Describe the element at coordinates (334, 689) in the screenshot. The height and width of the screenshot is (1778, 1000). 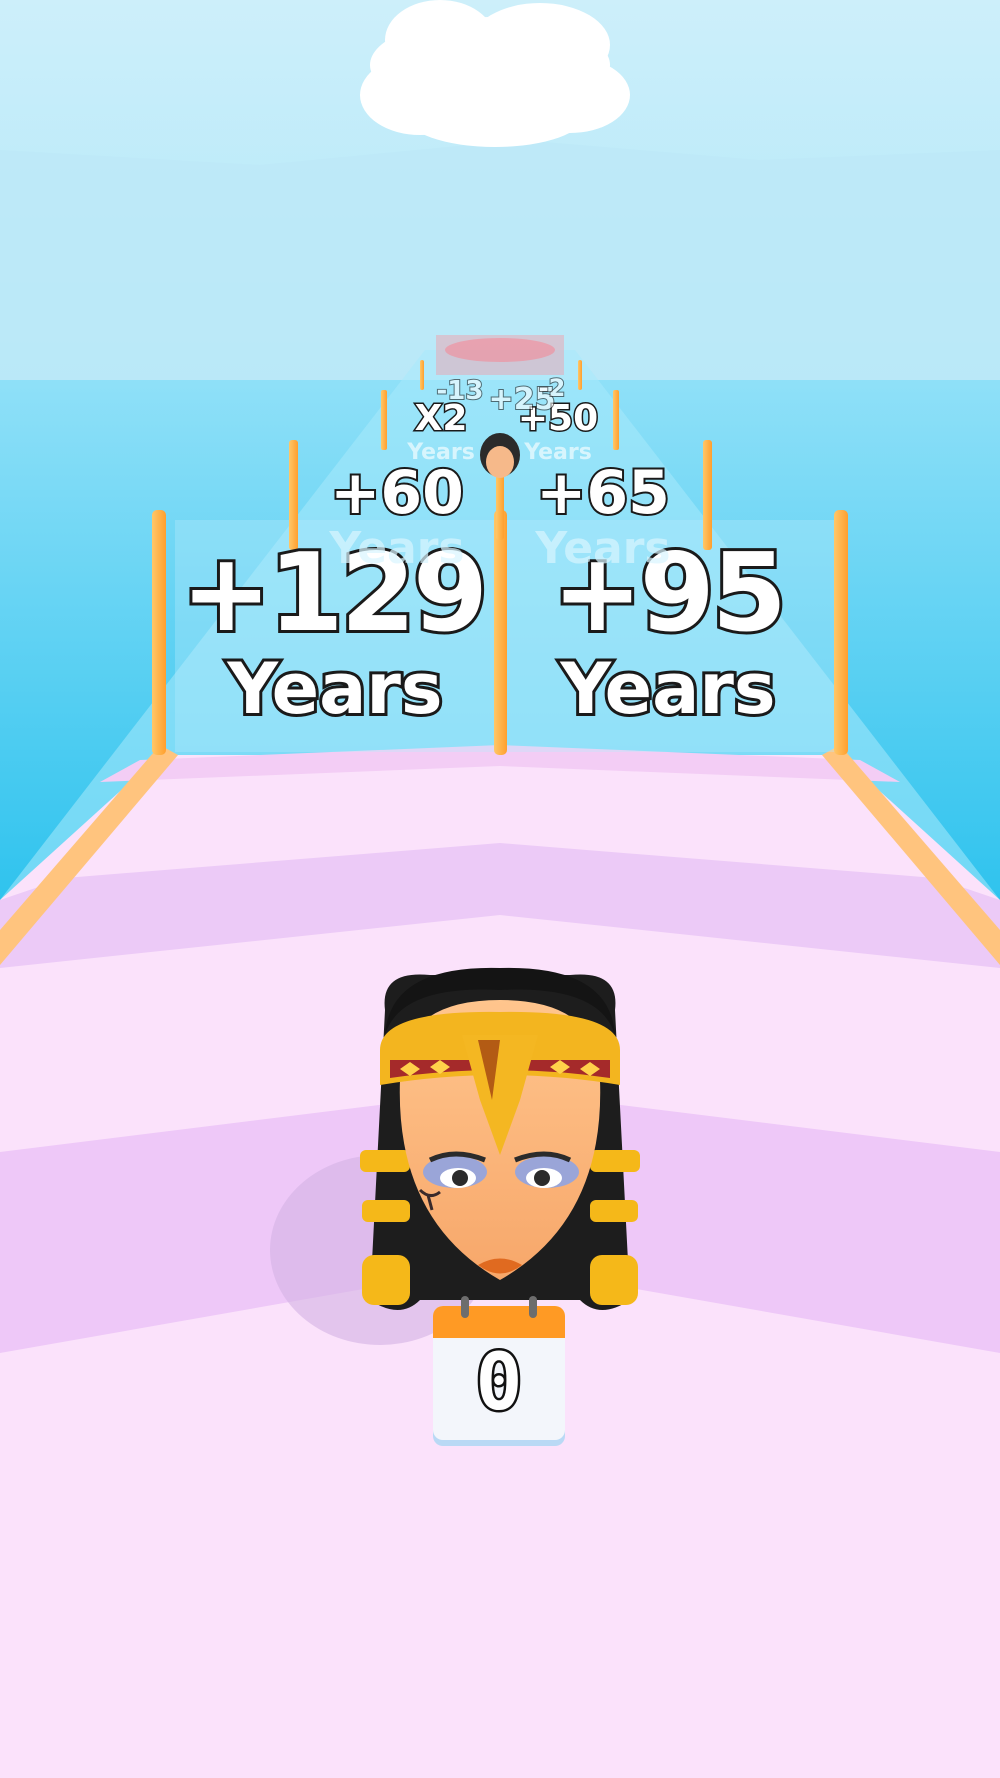
I see `gate-left-unit: Years` at that location.